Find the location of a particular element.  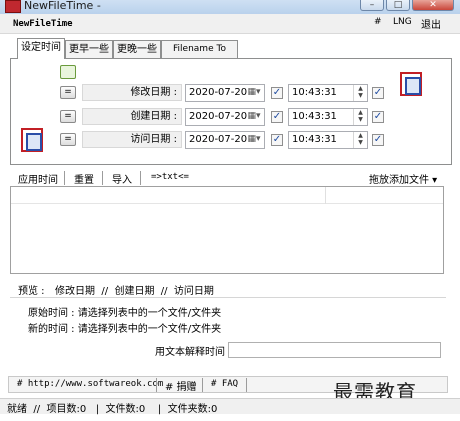

modify-date-label: 修改日期 : is located at coordinates (132, 92).